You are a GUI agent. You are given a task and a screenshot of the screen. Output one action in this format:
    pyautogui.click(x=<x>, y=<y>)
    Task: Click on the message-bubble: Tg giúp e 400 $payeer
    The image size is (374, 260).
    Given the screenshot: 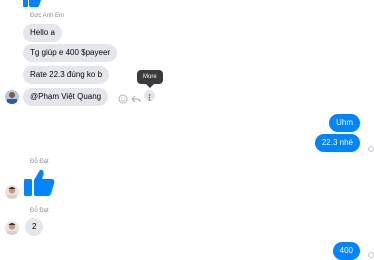 What is the action you would take?
    pyautogui.click(x=70, y=53)
    